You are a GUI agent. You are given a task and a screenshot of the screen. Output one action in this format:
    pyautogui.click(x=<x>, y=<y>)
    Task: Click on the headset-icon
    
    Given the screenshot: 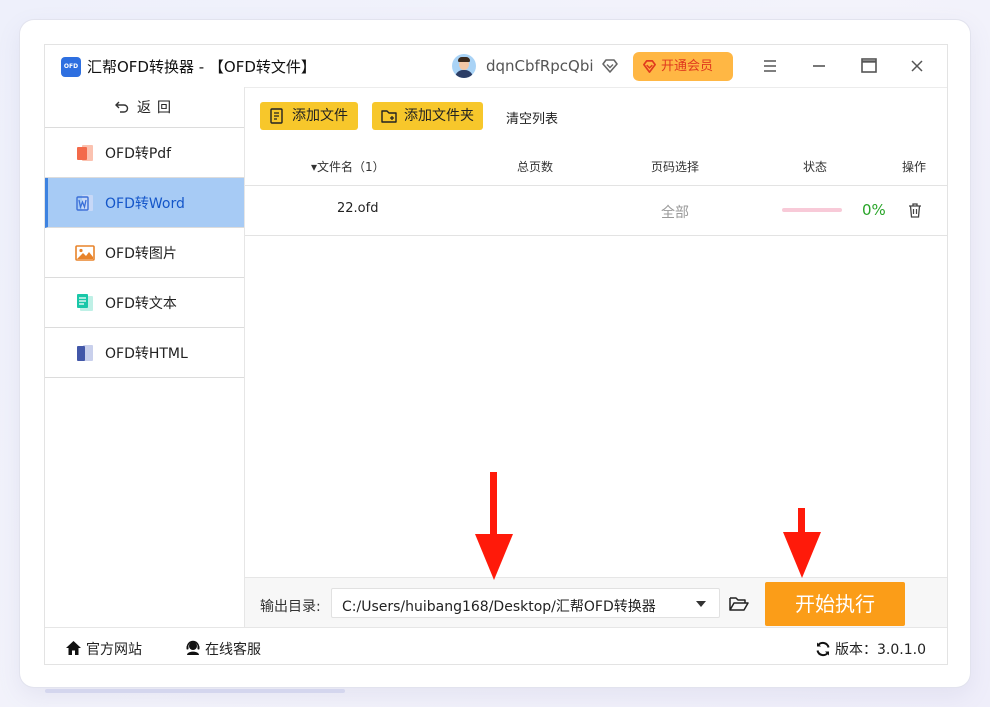 What is the action you would take?
    pyautogui.click(x=193, y=647)
    